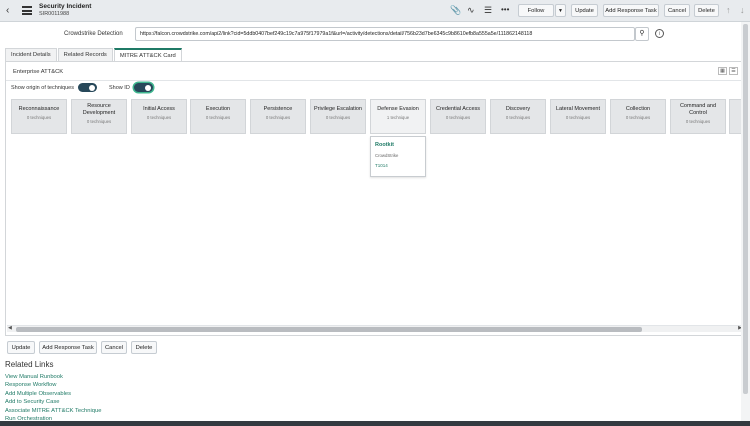 This screenshot has height=426, width=750. I want to click on settings-icon: ☰, so click(488, 10).